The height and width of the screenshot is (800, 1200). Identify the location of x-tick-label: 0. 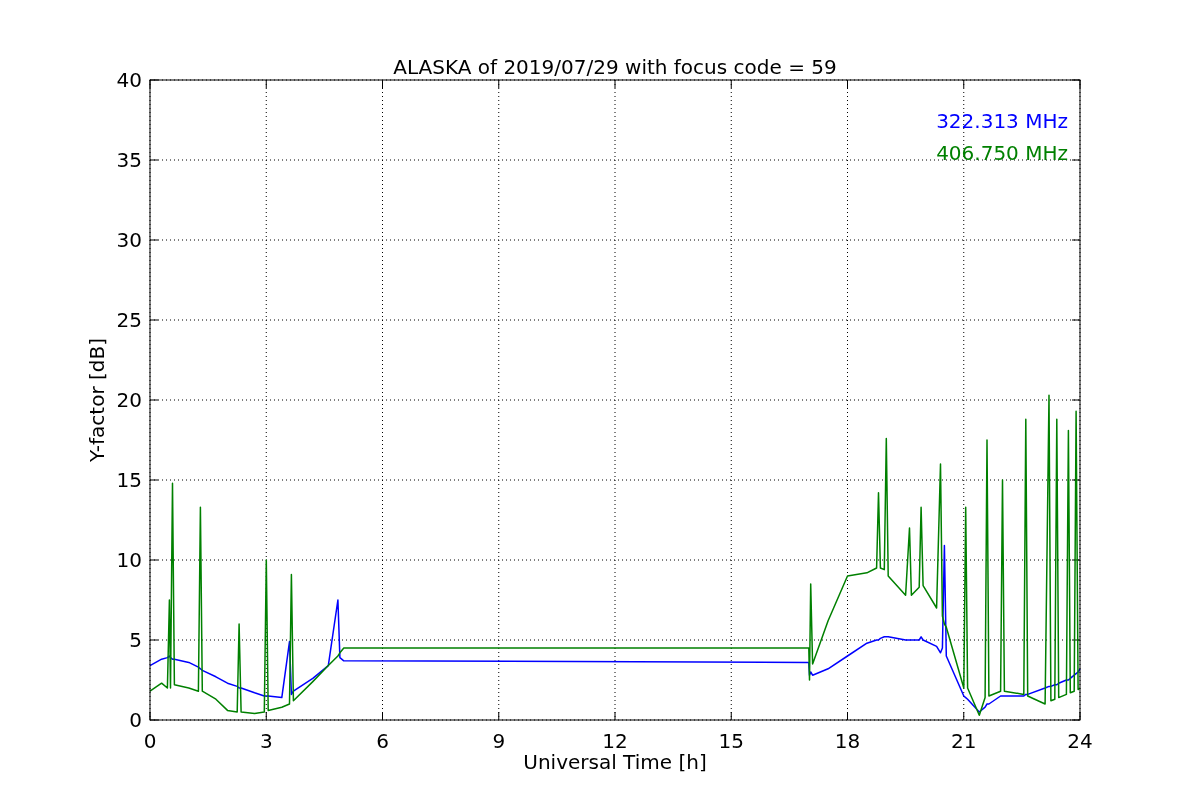
(150, 741).